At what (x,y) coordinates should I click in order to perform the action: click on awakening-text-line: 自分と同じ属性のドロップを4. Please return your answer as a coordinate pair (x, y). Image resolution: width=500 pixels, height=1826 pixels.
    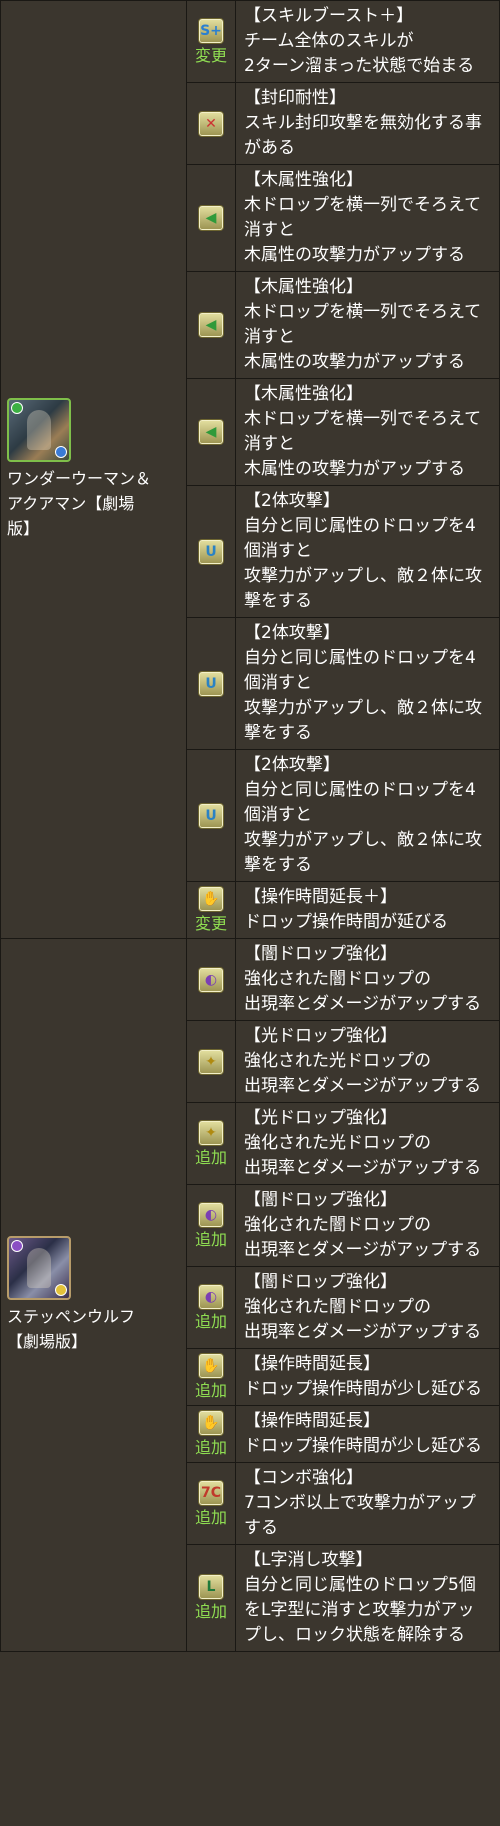
    Looking at the image, I should click on (360, 658).